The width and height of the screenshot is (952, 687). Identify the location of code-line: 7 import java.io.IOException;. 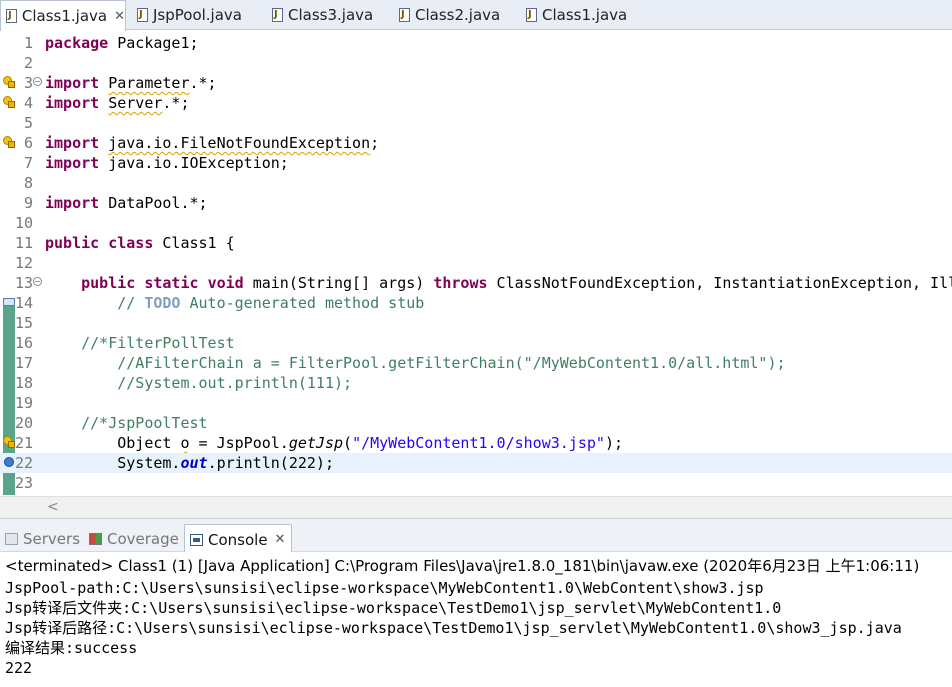
(476, 163).